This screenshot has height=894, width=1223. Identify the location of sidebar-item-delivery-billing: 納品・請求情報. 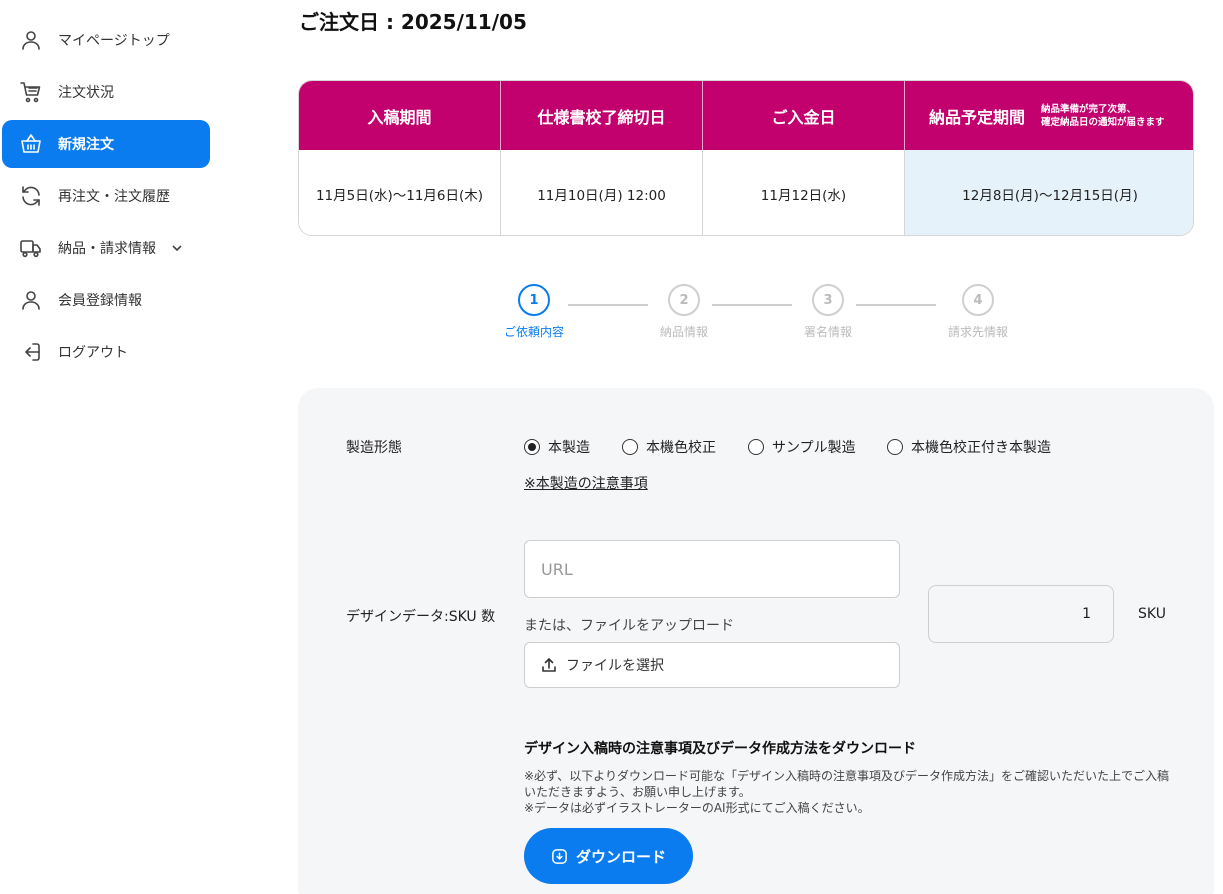
(106, 248).